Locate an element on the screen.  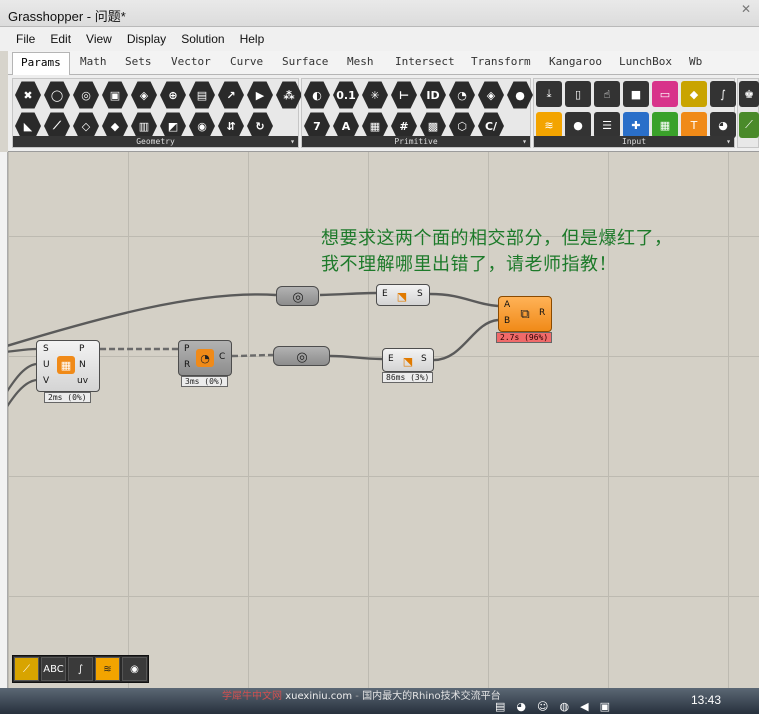
data-path-param-icon: ● is located at coordinates (520, 95).